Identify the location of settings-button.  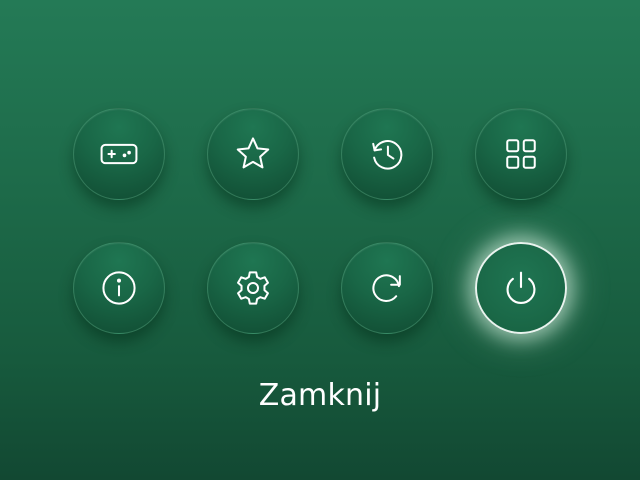
(253, 288).